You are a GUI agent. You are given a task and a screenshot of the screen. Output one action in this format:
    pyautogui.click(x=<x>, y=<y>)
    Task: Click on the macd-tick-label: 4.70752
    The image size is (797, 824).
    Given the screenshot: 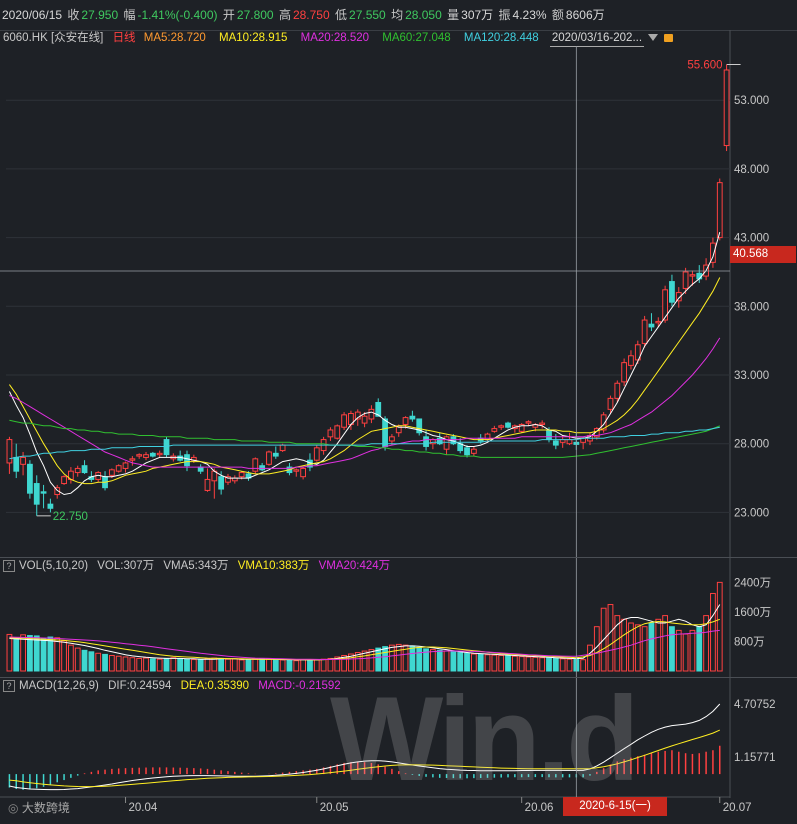 What is the action you would take?
    pyautogui.click(x=755, y=705)
    